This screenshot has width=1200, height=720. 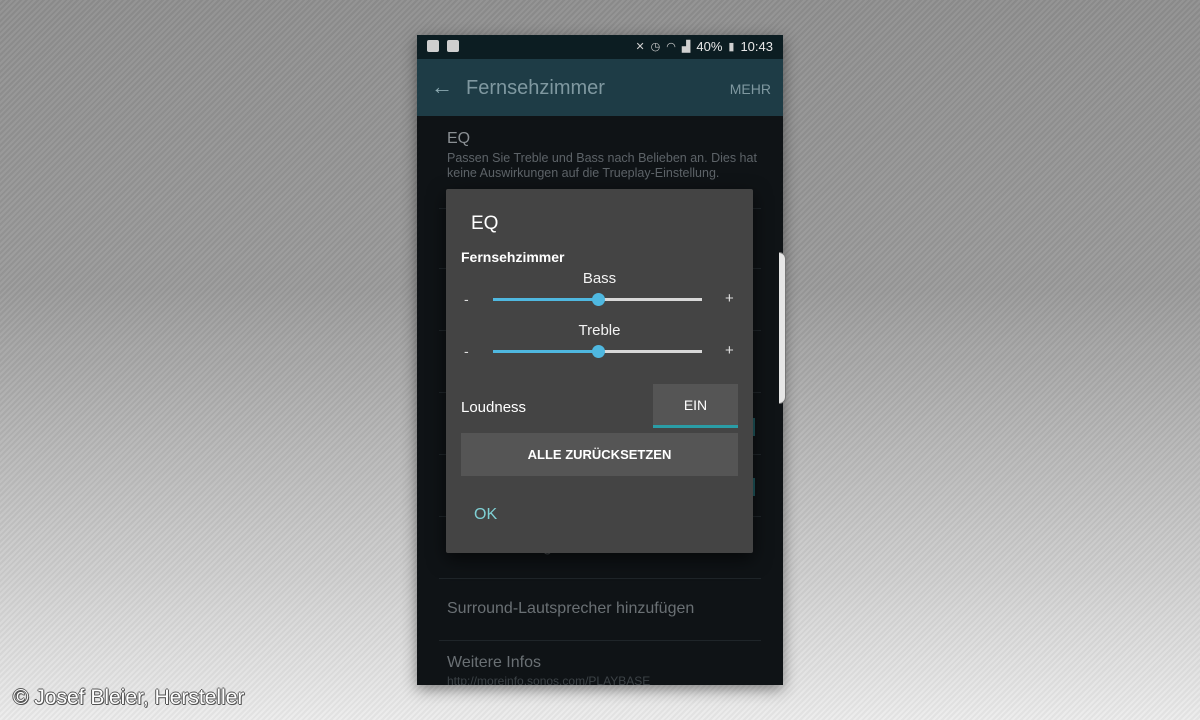 What do you see at coordinates (599, 278) in the screenshot?
I see `bass-label: Bass` at bounding box center [599, 278].